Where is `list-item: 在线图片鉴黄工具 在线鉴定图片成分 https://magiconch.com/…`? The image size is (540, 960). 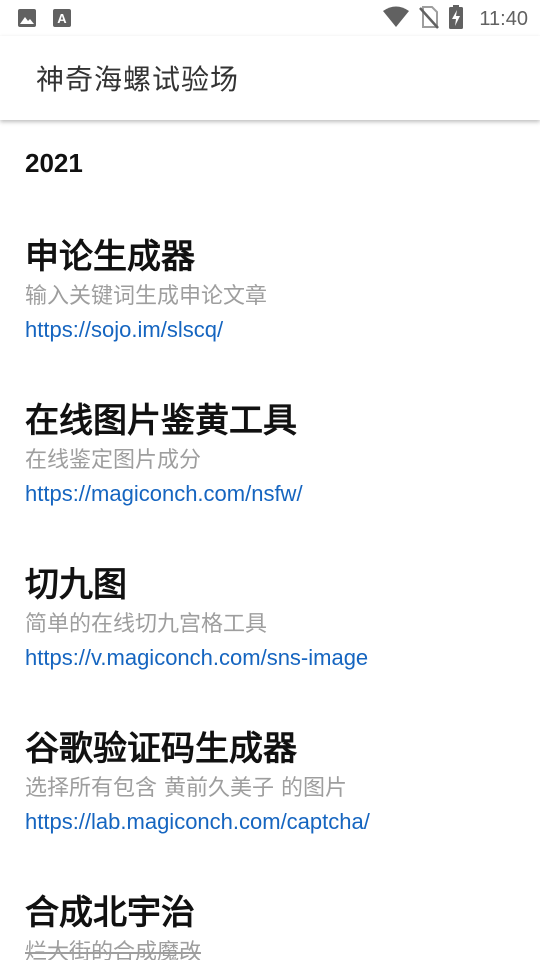 list-item: 在线图片鉴黄工具 在线鉴定图片成分 https://magiconch.com/… is located at coordinates (275, 454).